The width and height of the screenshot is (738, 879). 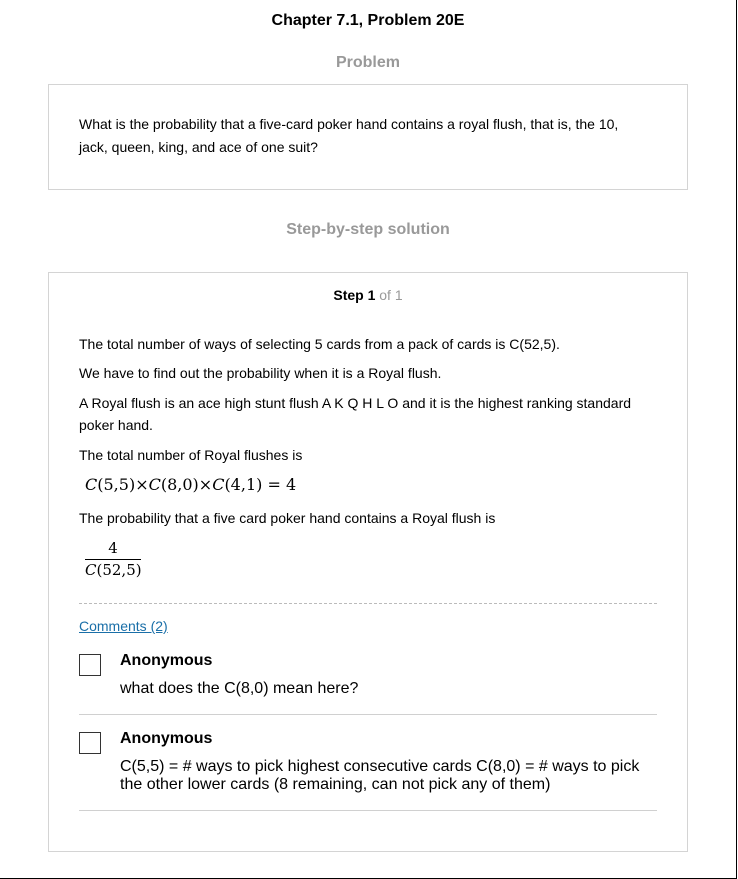 I want to click on fraction-den-c: C, so click(x=91, y=570).